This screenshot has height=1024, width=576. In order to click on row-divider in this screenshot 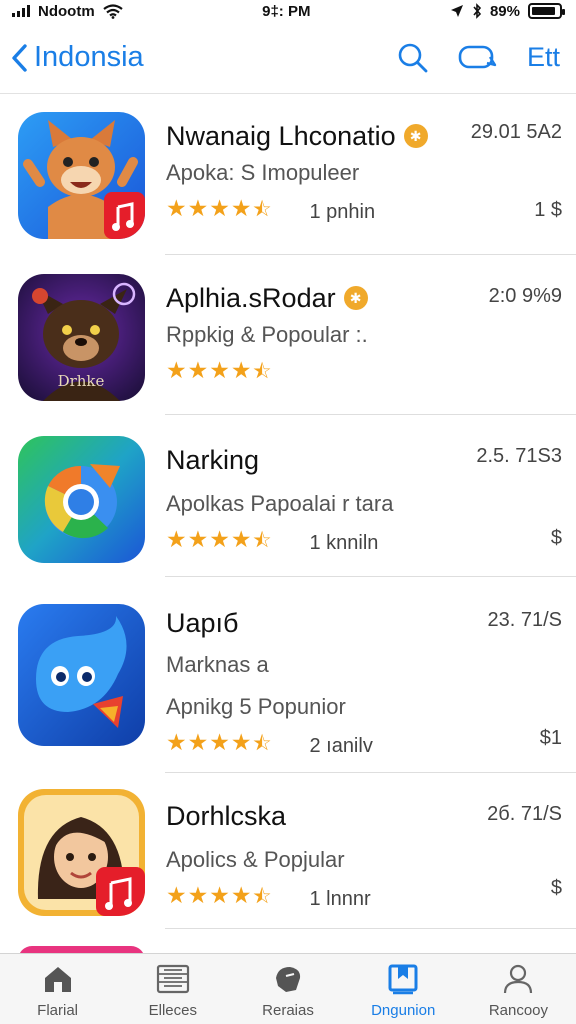, I will do `click(370, 928)`.